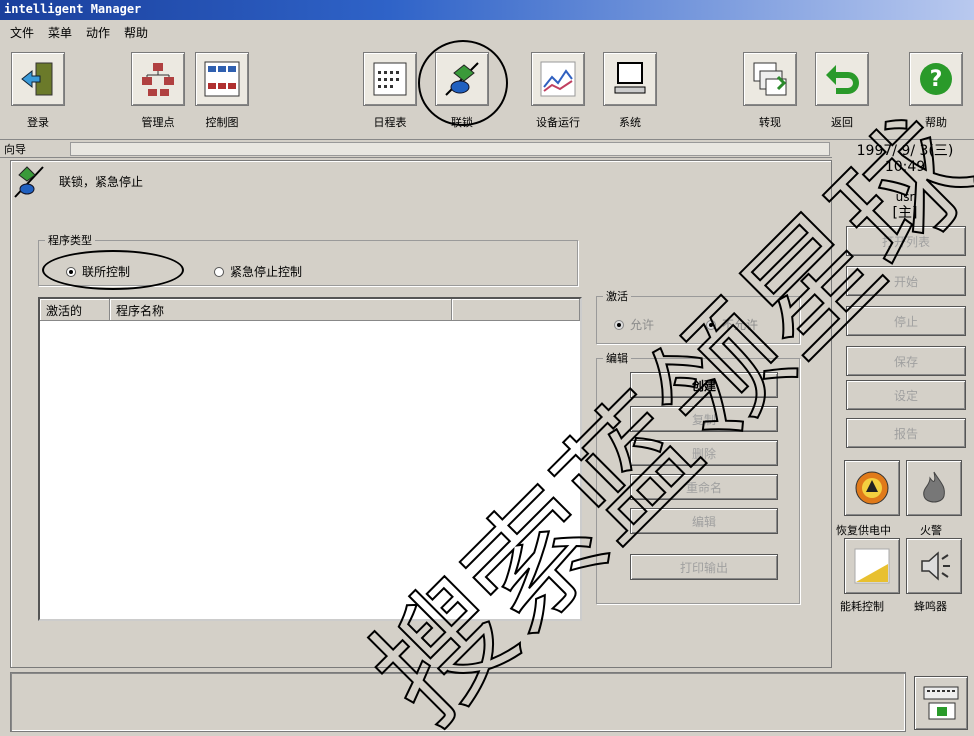  I want to click on back-label: 返回, so click(842, 122).